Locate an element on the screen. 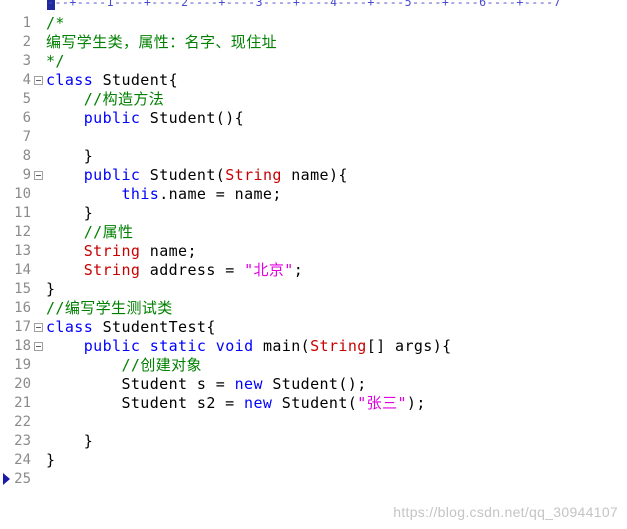  code-token-comment: /* is located at coordinates (55, 23).